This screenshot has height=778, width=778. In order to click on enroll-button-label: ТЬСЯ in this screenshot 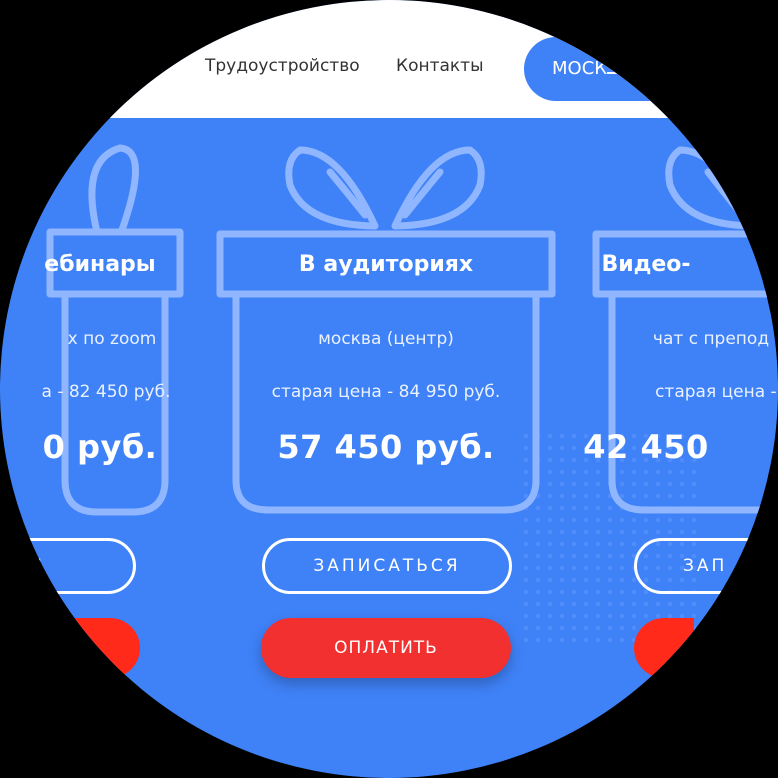, I will do `click(22, 566)`.